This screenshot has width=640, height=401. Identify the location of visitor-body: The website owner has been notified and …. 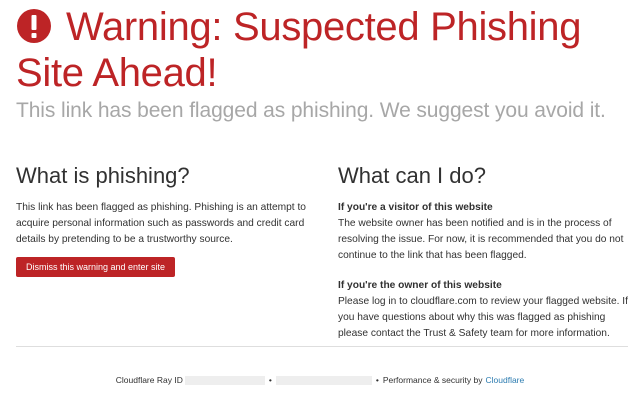
(481, 239).